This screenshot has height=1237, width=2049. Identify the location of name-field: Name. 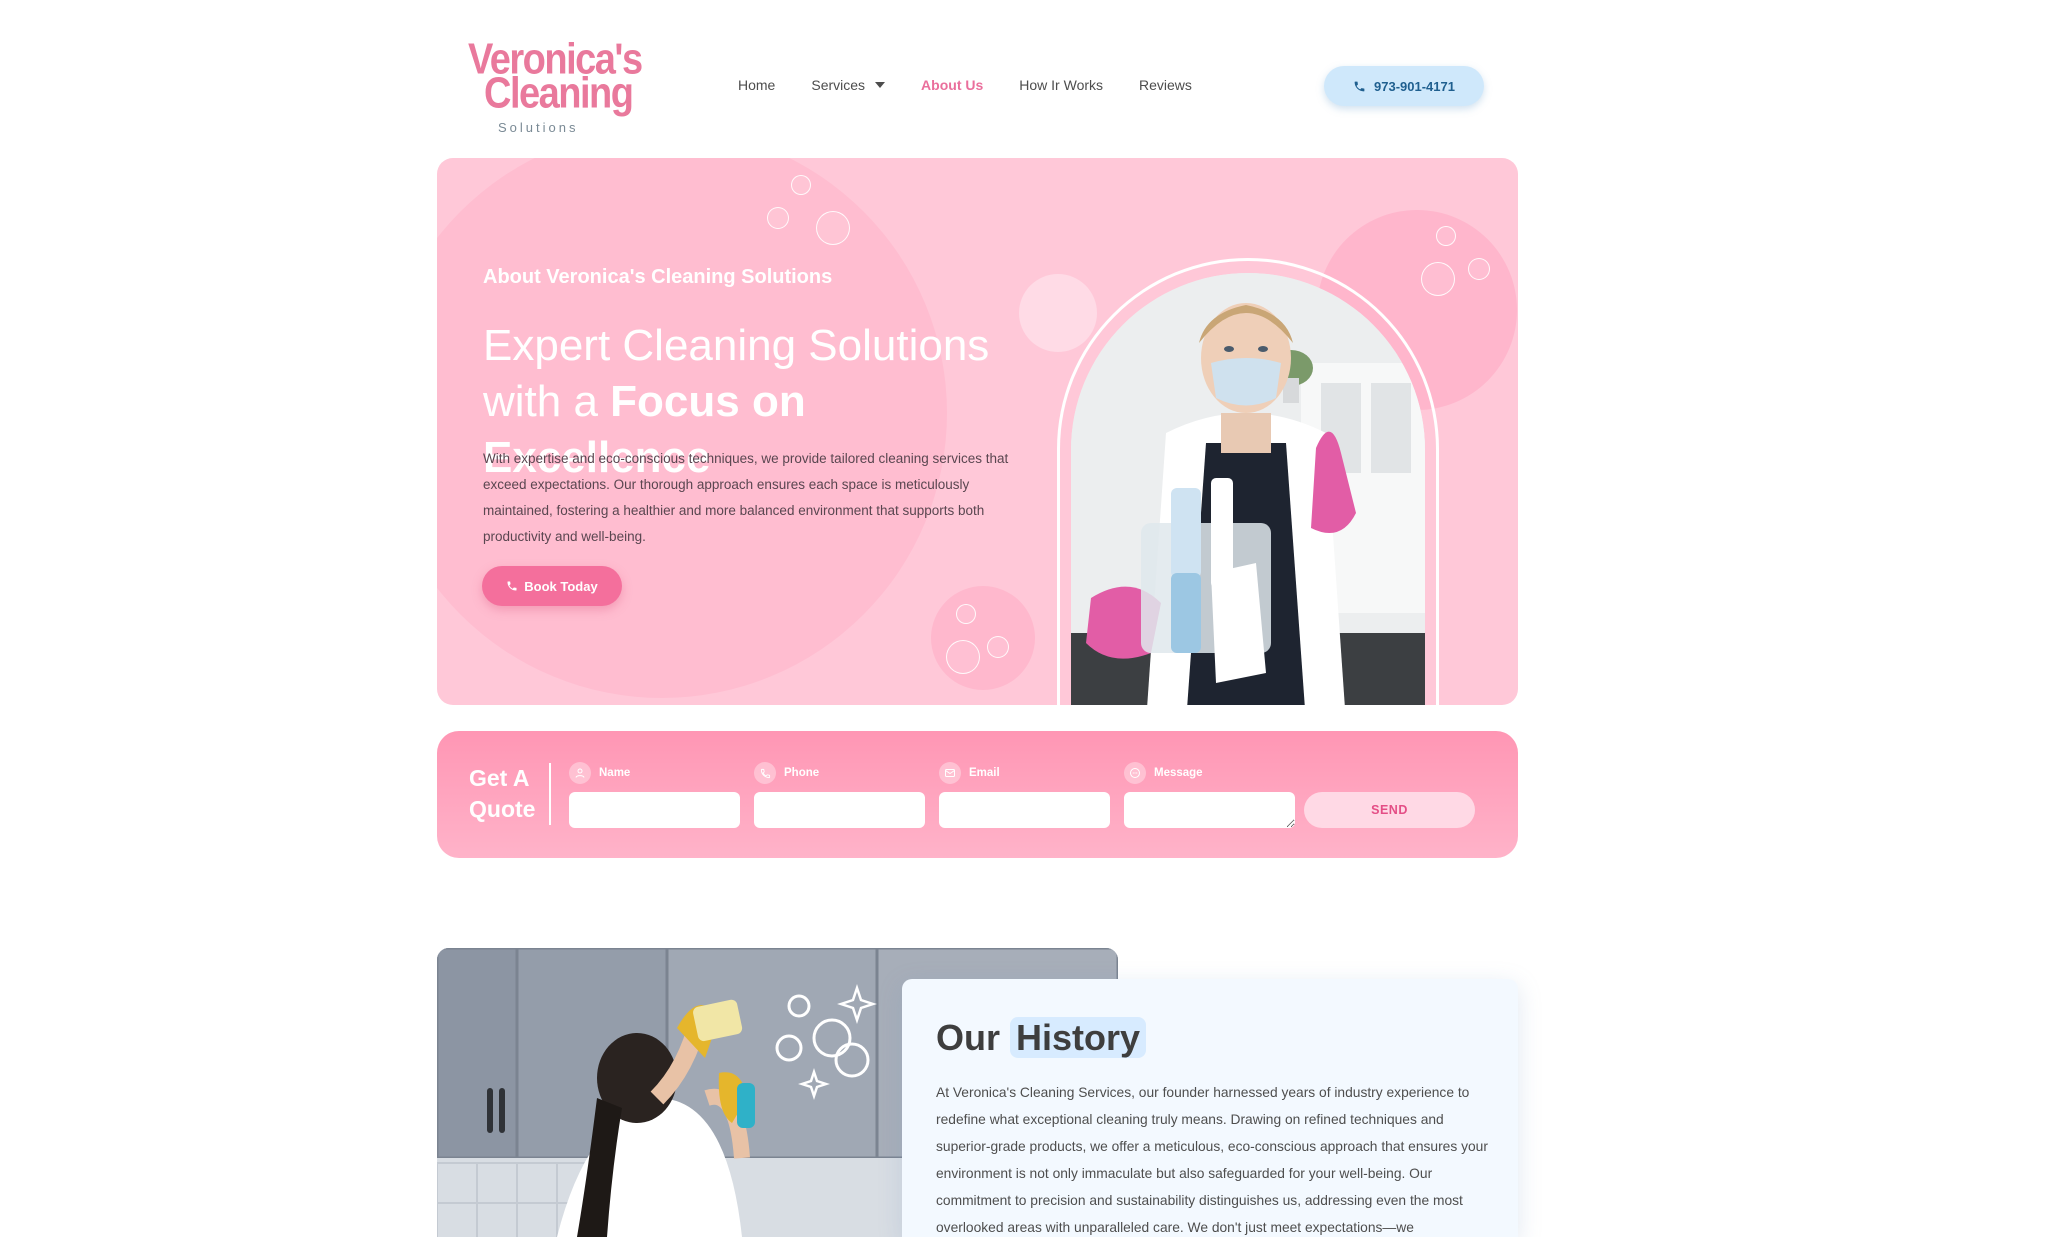
(654, 795).